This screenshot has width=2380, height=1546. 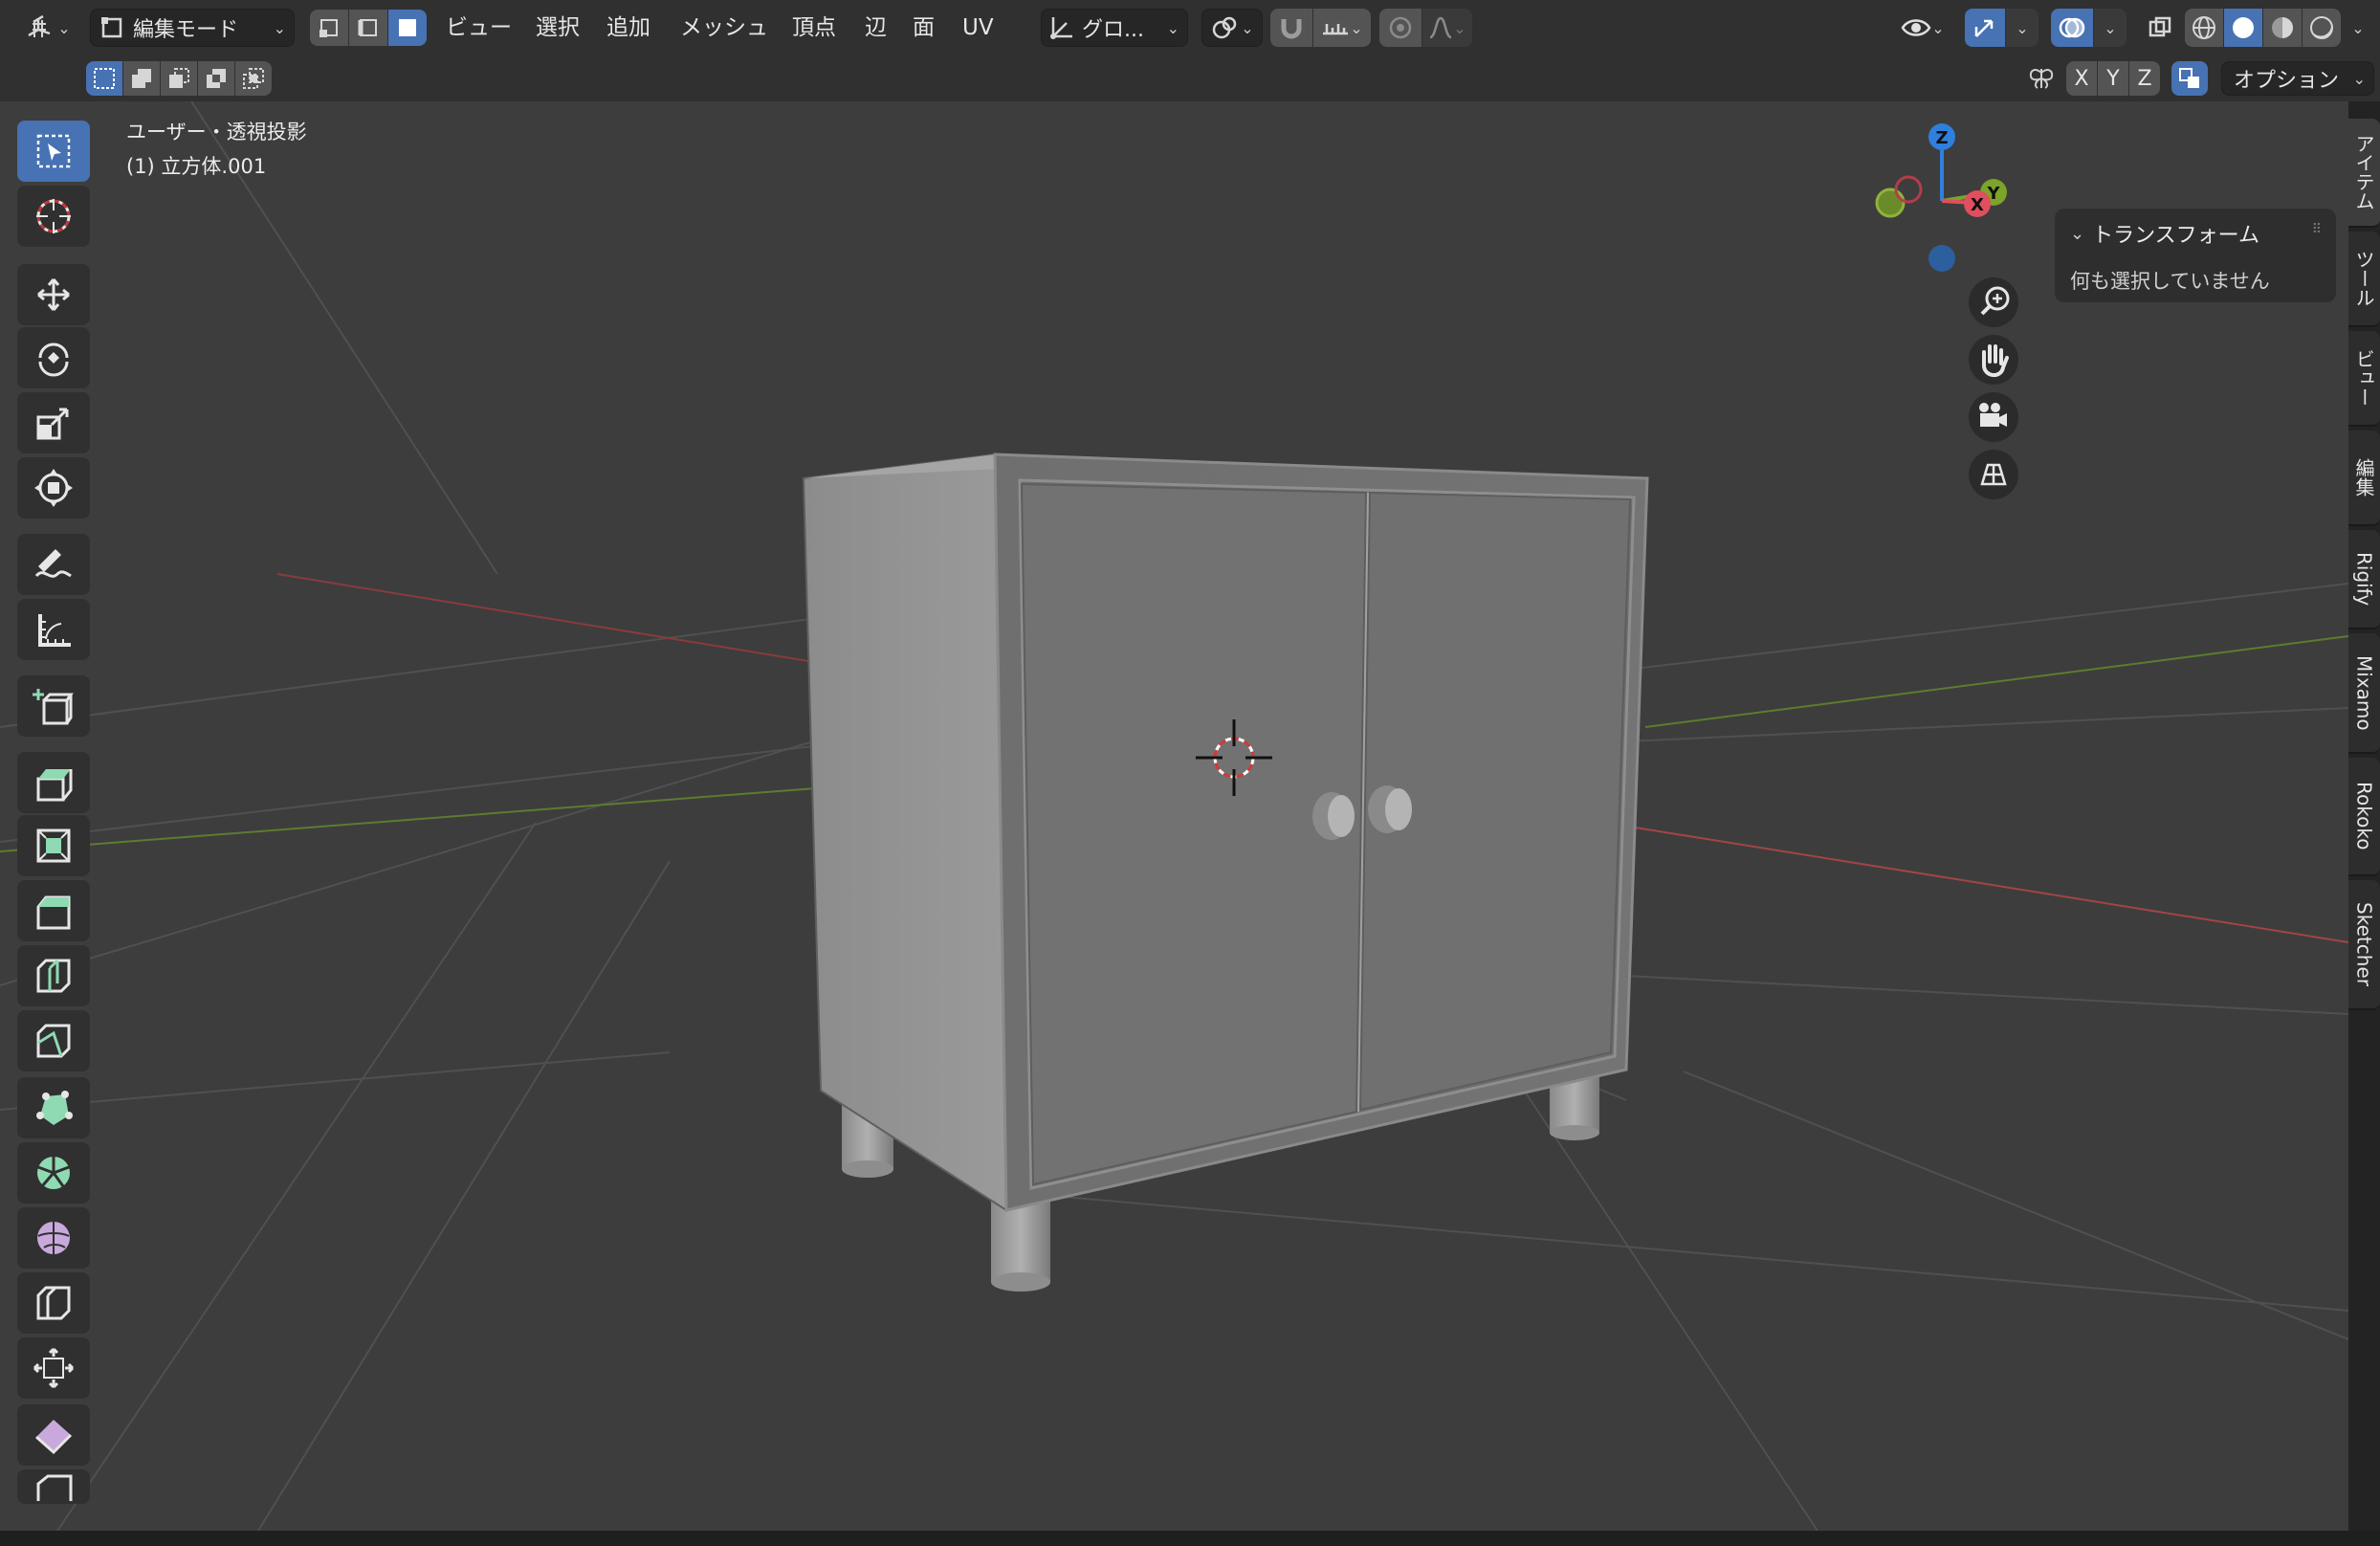 What do you see at coordinates (1941, 258) in the screenshot?
I see `gizmo-neg-z-axis` at bounding box center [1941, 258].